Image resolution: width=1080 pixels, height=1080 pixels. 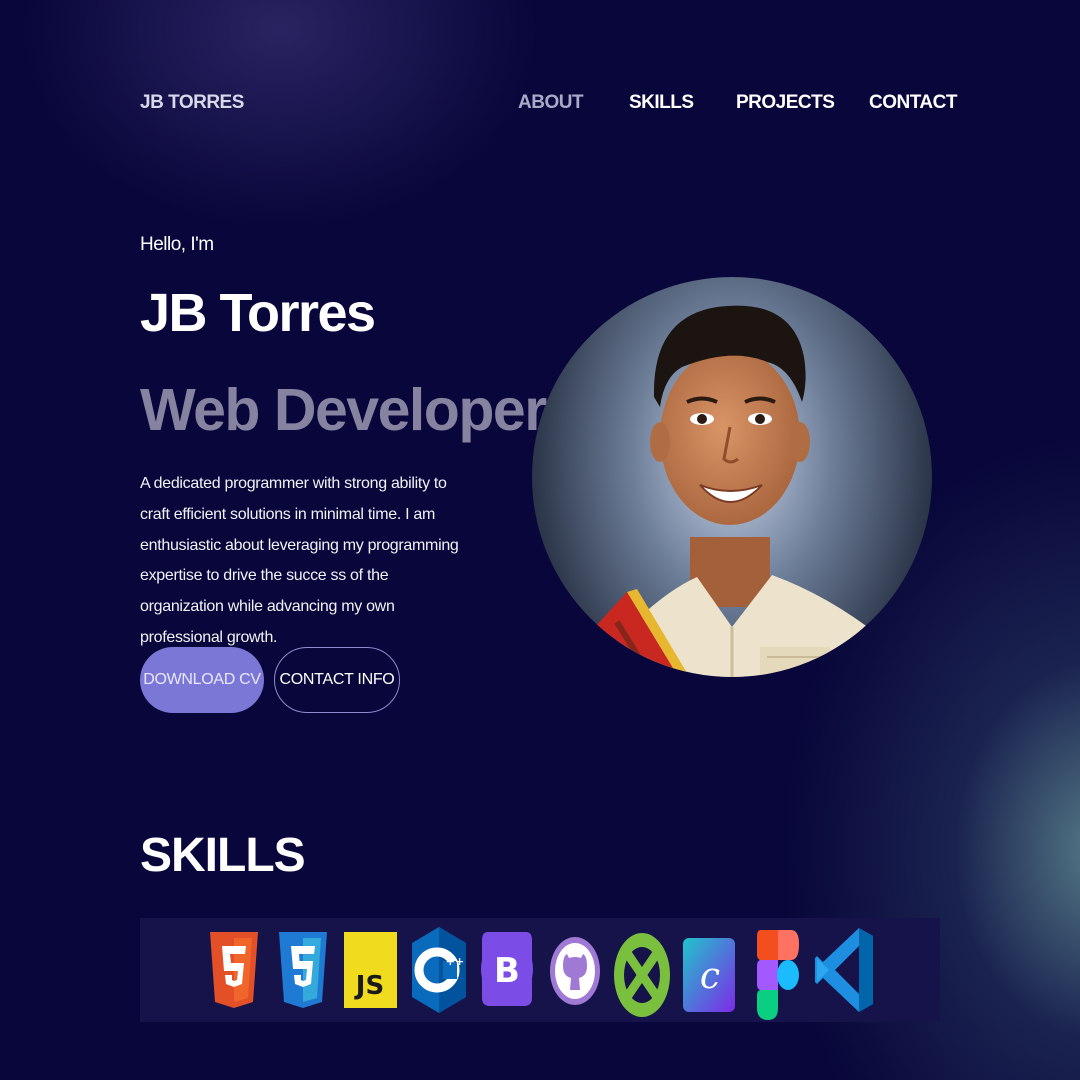 I want to click on vscode-icon, so click(x=845, y=972).